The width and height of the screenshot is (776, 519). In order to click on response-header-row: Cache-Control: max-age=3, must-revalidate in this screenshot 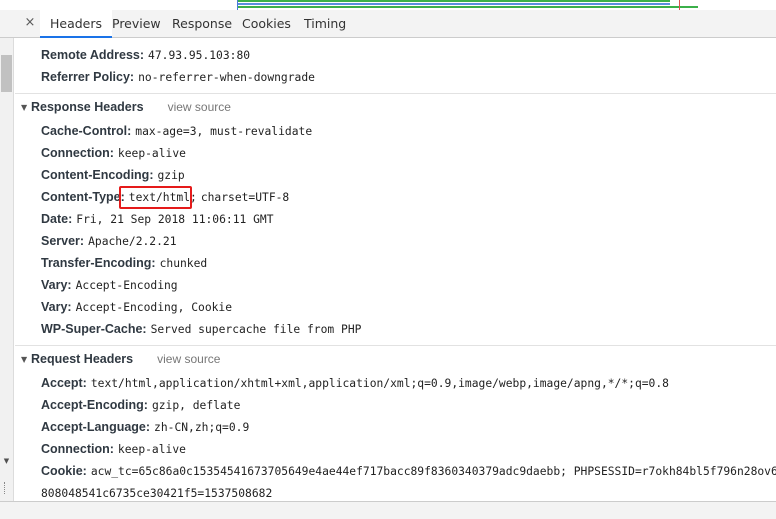, I will do `click(176, 131)`.